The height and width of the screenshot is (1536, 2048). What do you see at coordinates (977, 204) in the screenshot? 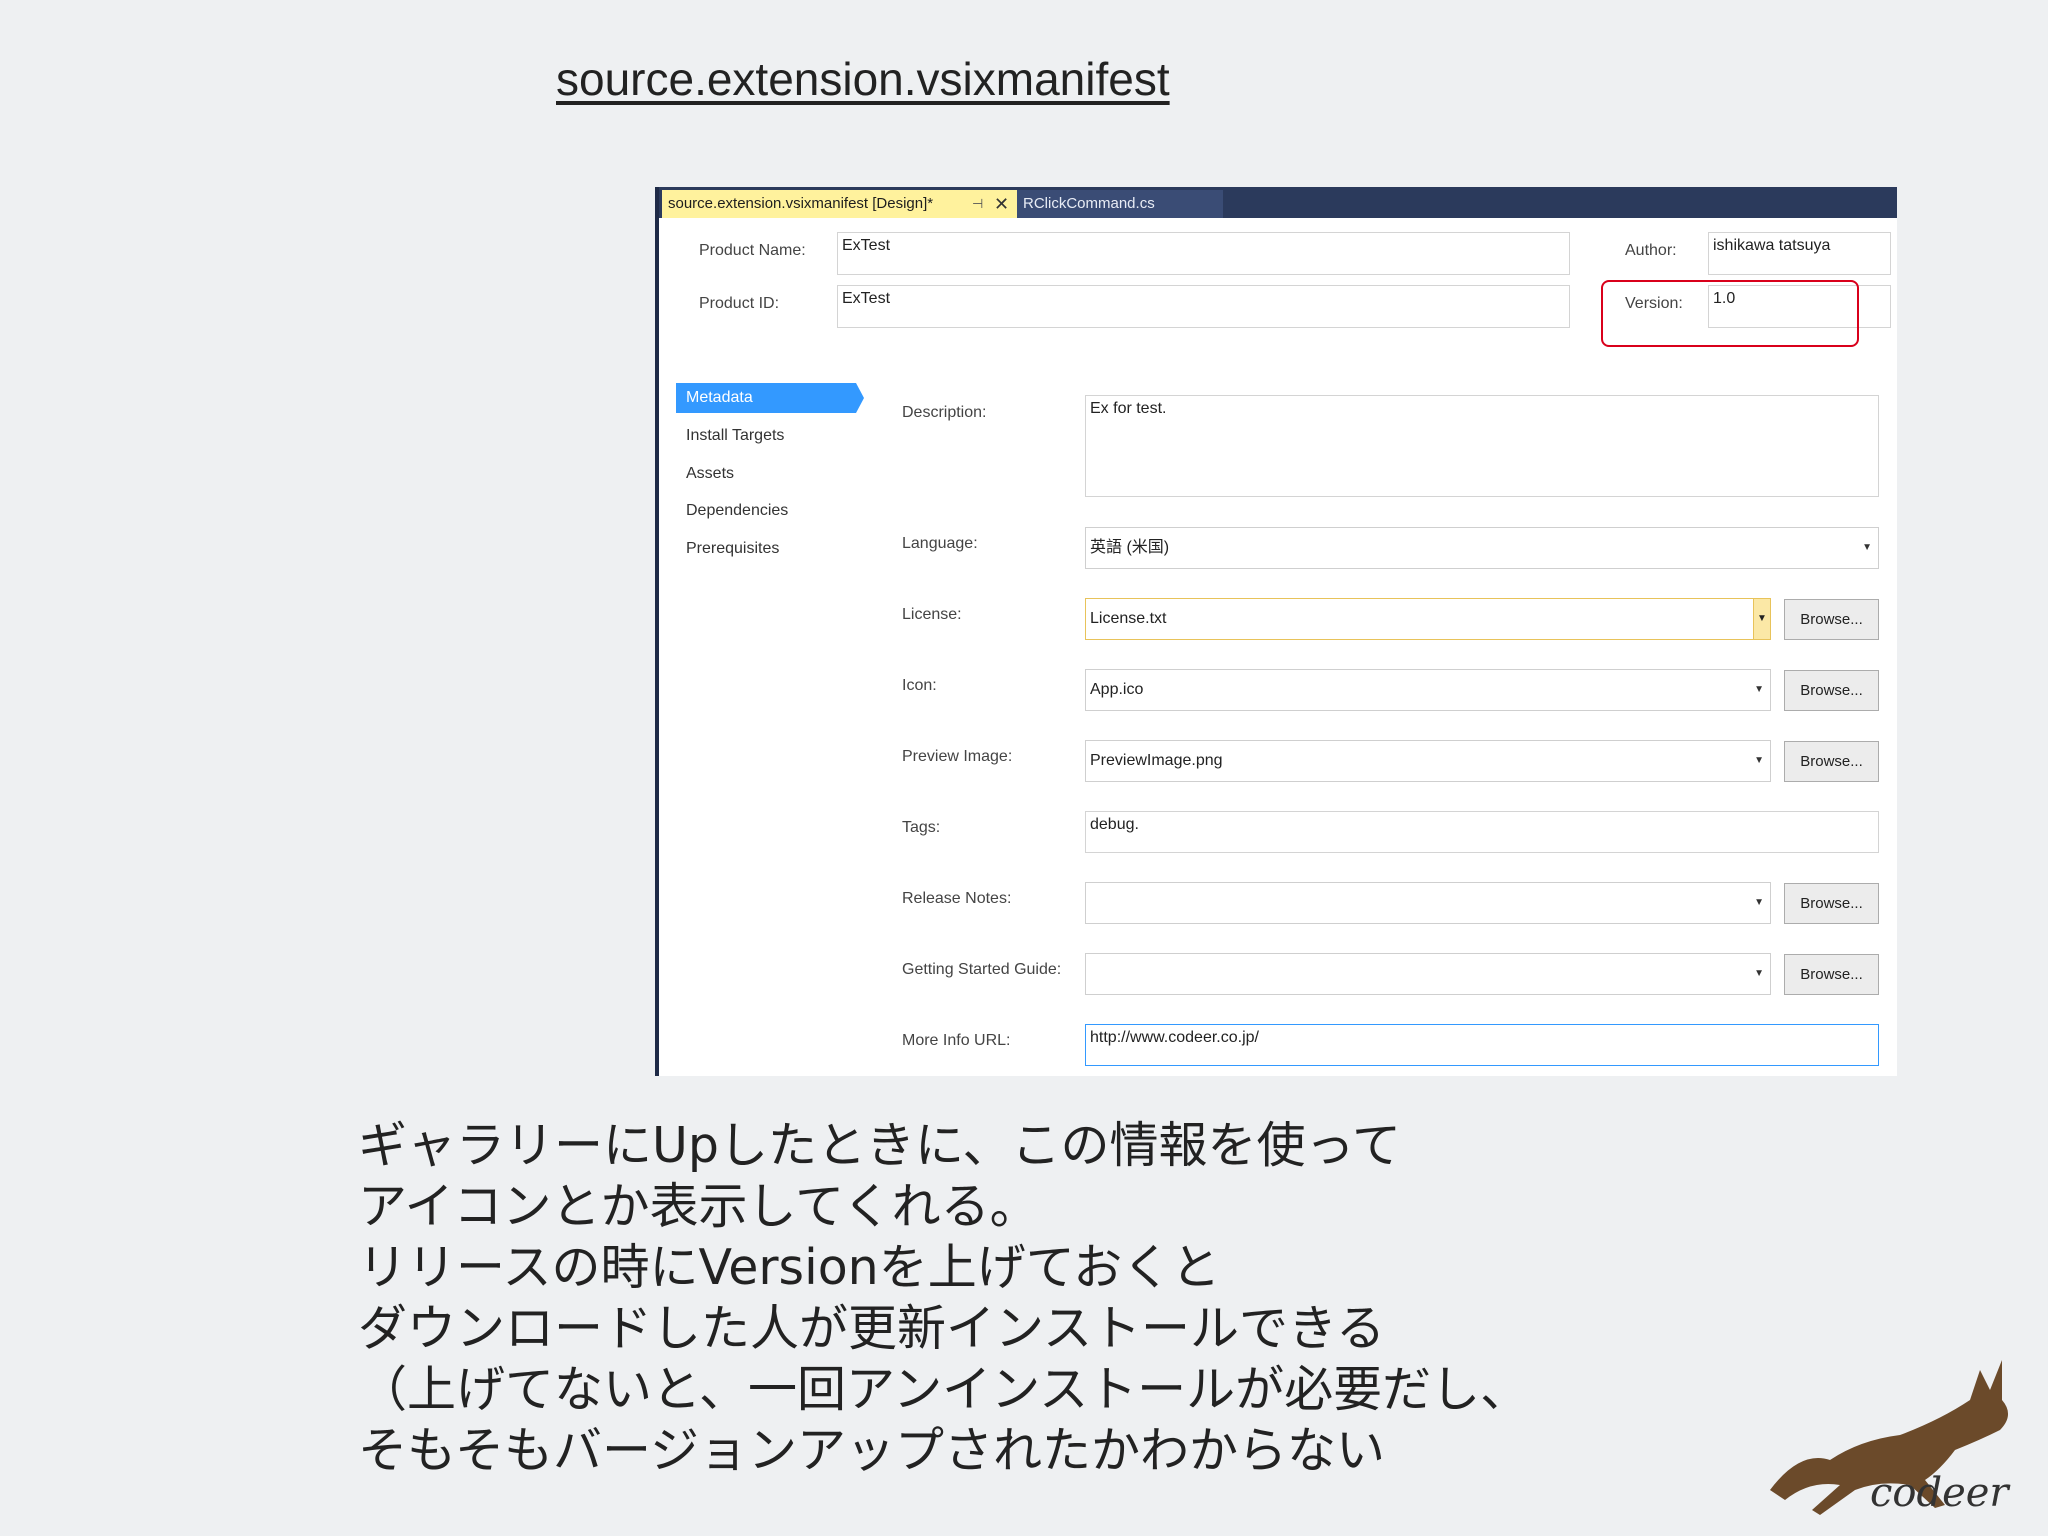
I see `pin-icon: ⊣` at bounding box center [977, 204].